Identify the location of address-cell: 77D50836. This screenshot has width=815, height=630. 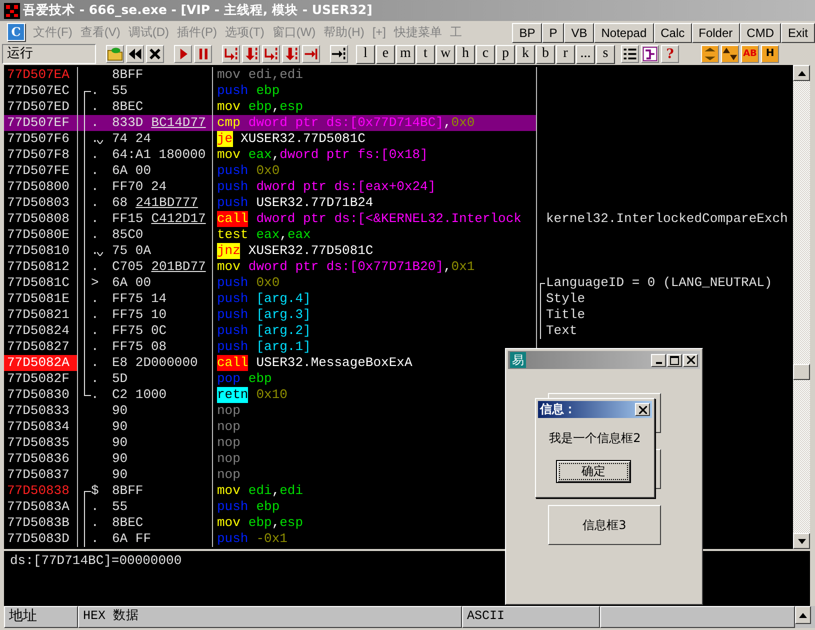
(41, 459).